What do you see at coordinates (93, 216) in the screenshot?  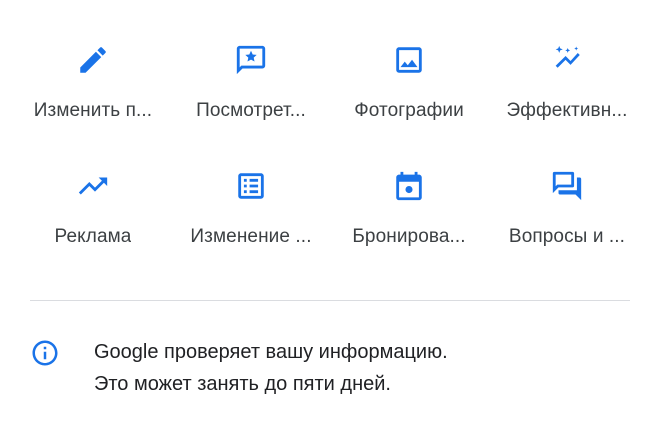 I see `action-ads: Реклама` at bounding box center [93, 216].